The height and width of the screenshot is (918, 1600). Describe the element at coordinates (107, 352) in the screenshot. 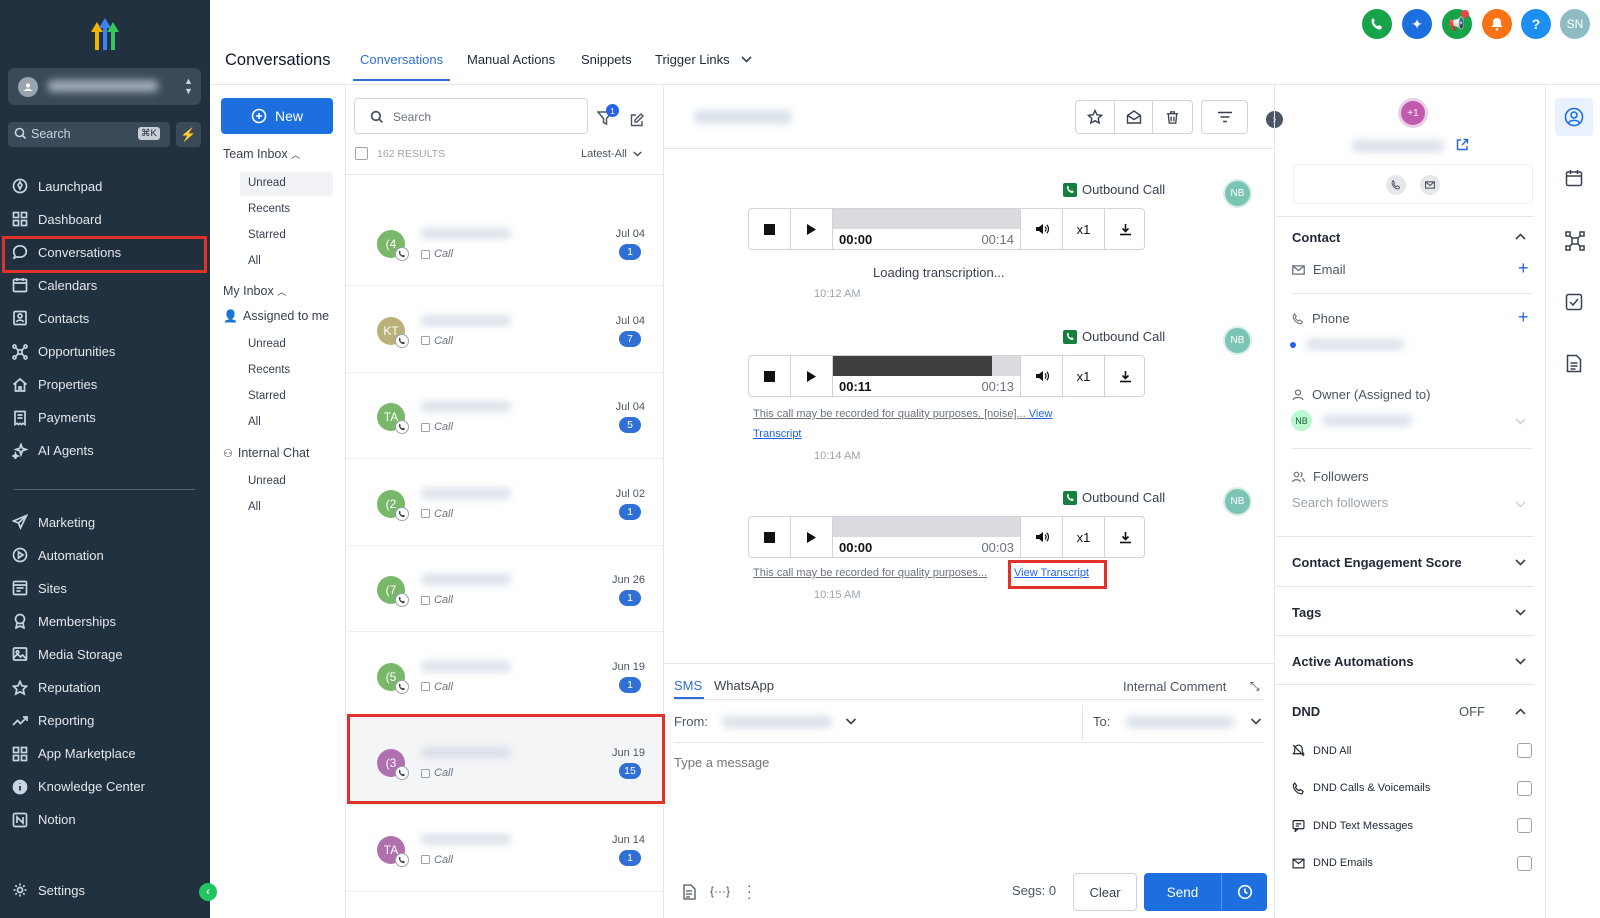

I see `sidebar-item-opportunities: Opportunities` at that location.